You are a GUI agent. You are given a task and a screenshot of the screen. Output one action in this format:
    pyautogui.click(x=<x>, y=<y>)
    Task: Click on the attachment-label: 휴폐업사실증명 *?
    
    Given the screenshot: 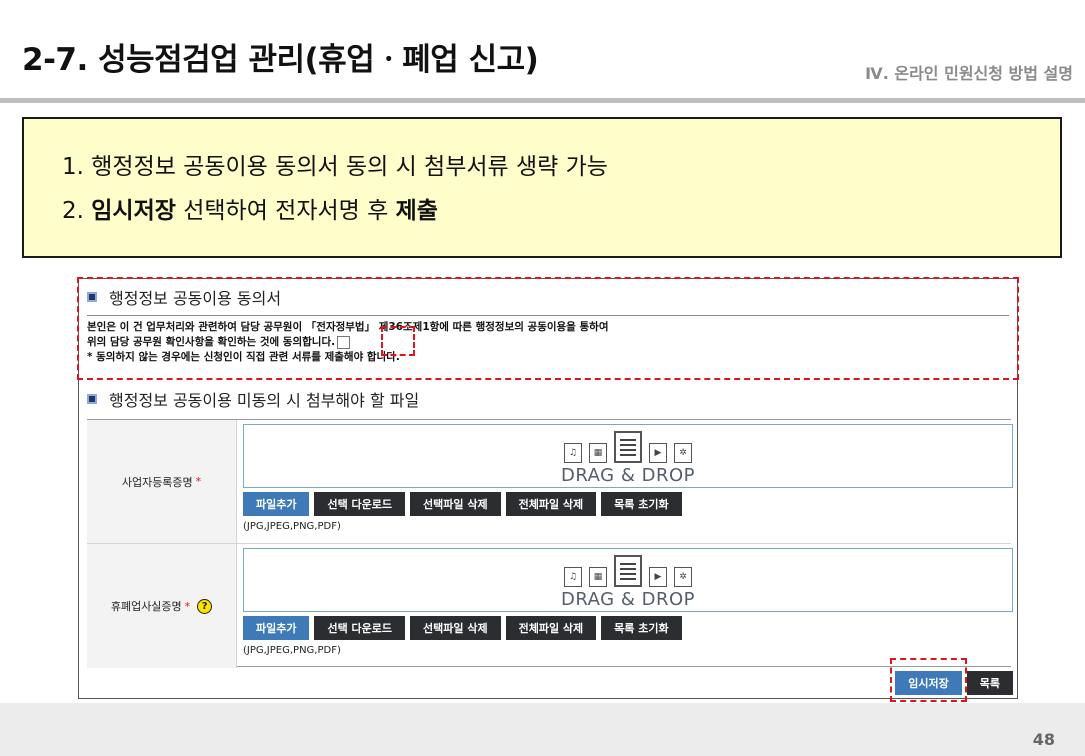 What is the action you would take?
    pyautogui.click(x=162, y=606)
    